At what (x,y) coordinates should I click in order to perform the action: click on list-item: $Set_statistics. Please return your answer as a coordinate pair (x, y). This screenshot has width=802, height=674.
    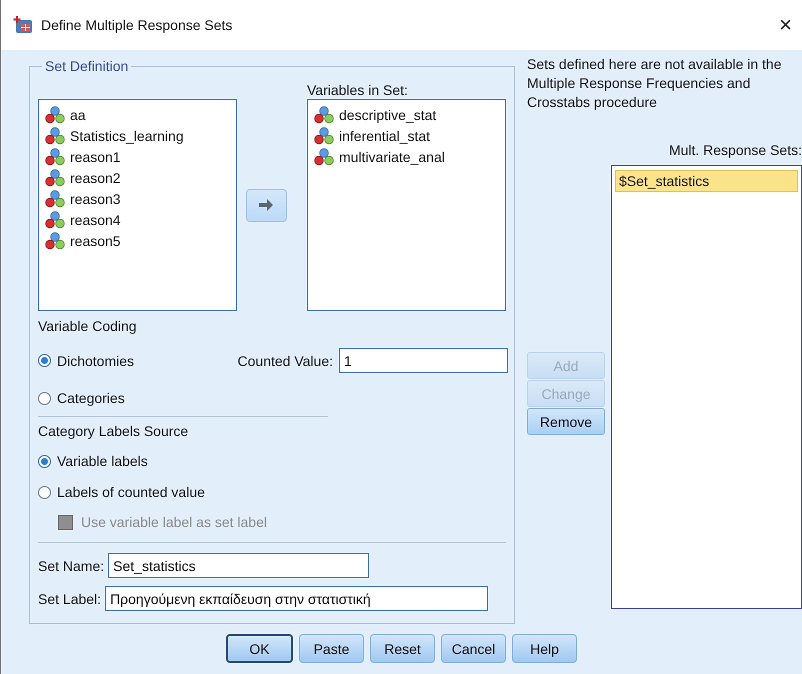
    Looking at the image, I should click on (706, 181).